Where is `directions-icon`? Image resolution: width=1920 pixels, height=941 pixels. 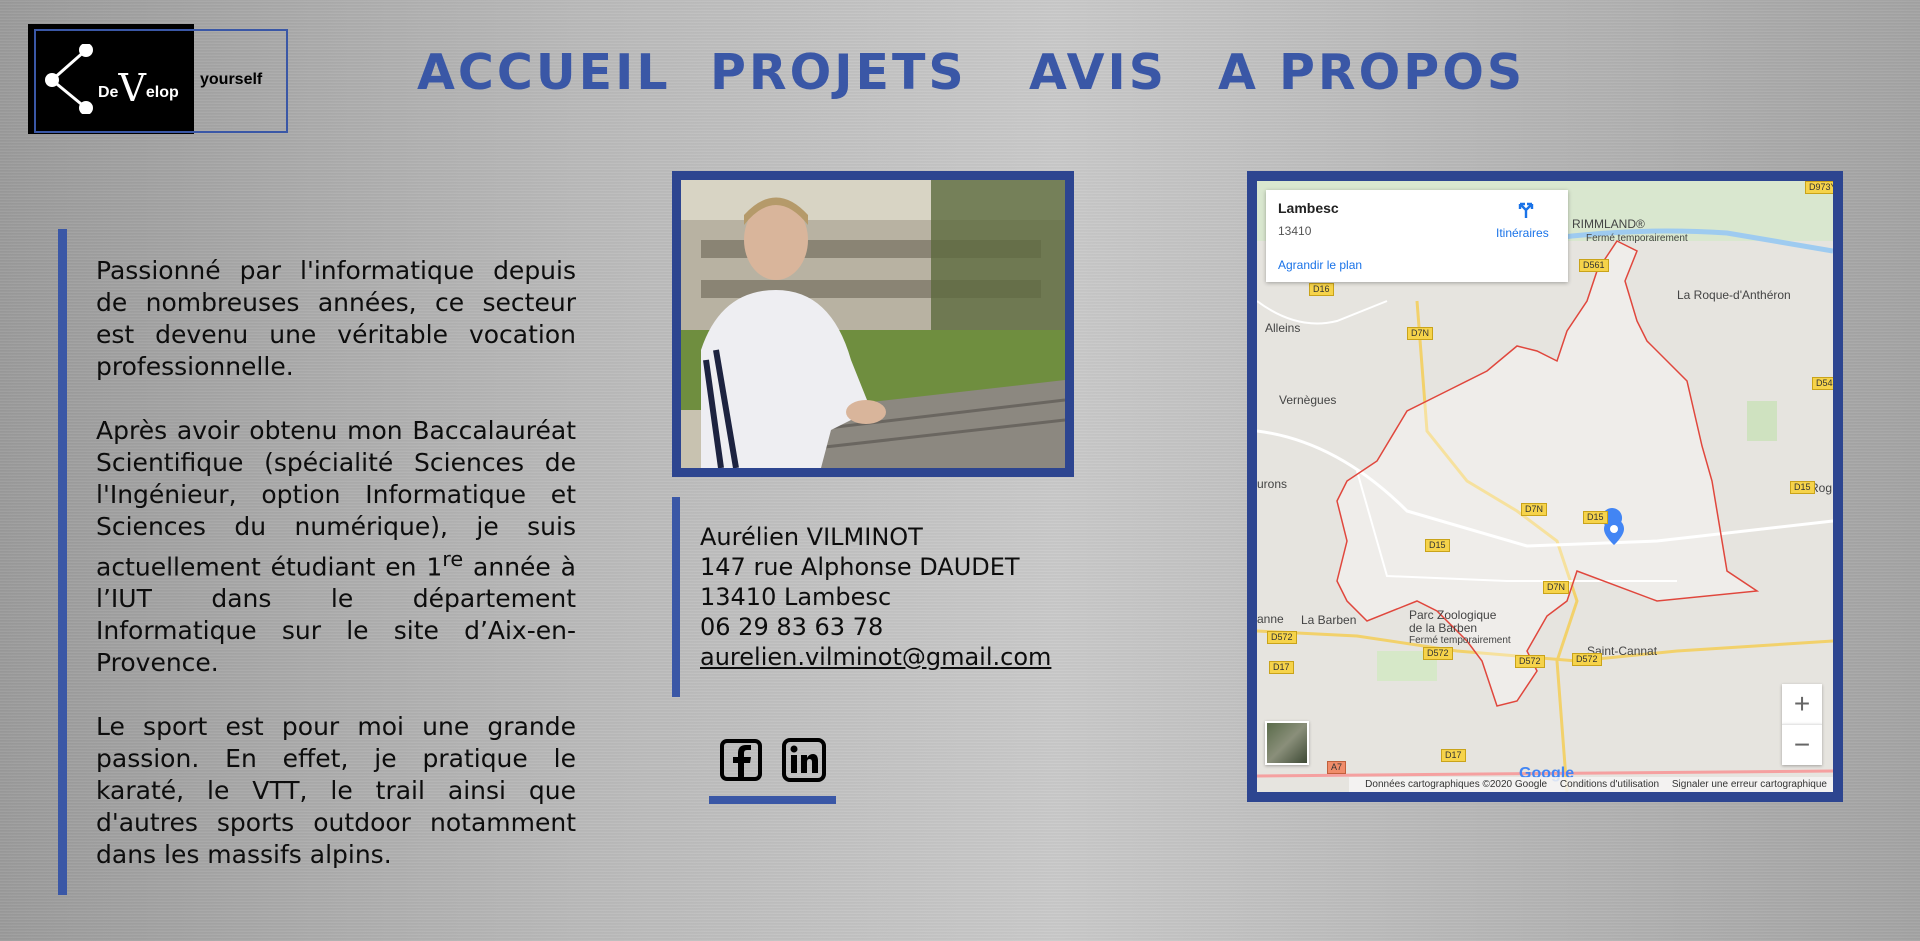 directions-icon is located at coordinates (1526, 210).